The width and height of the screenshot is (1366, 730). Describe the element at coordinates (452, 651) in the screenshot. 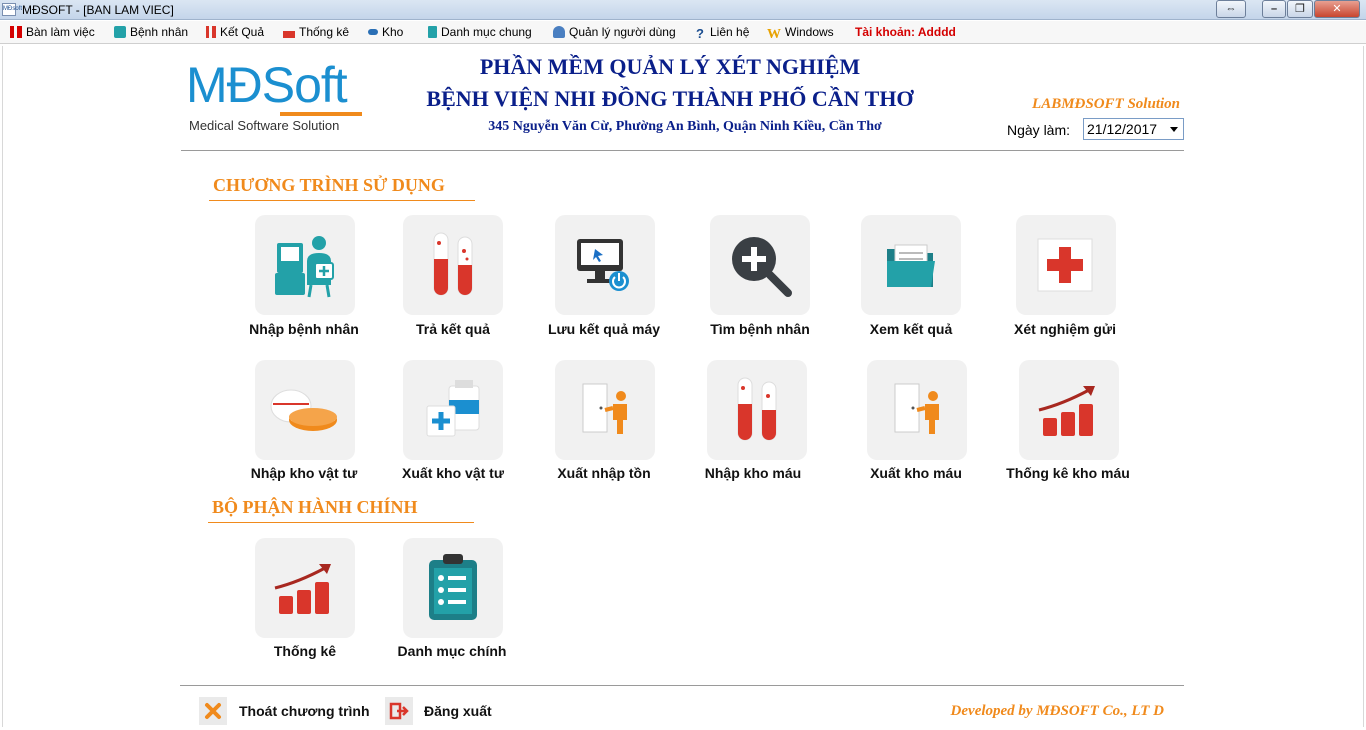

I see `tile-label: Danh mục chính` at that location.